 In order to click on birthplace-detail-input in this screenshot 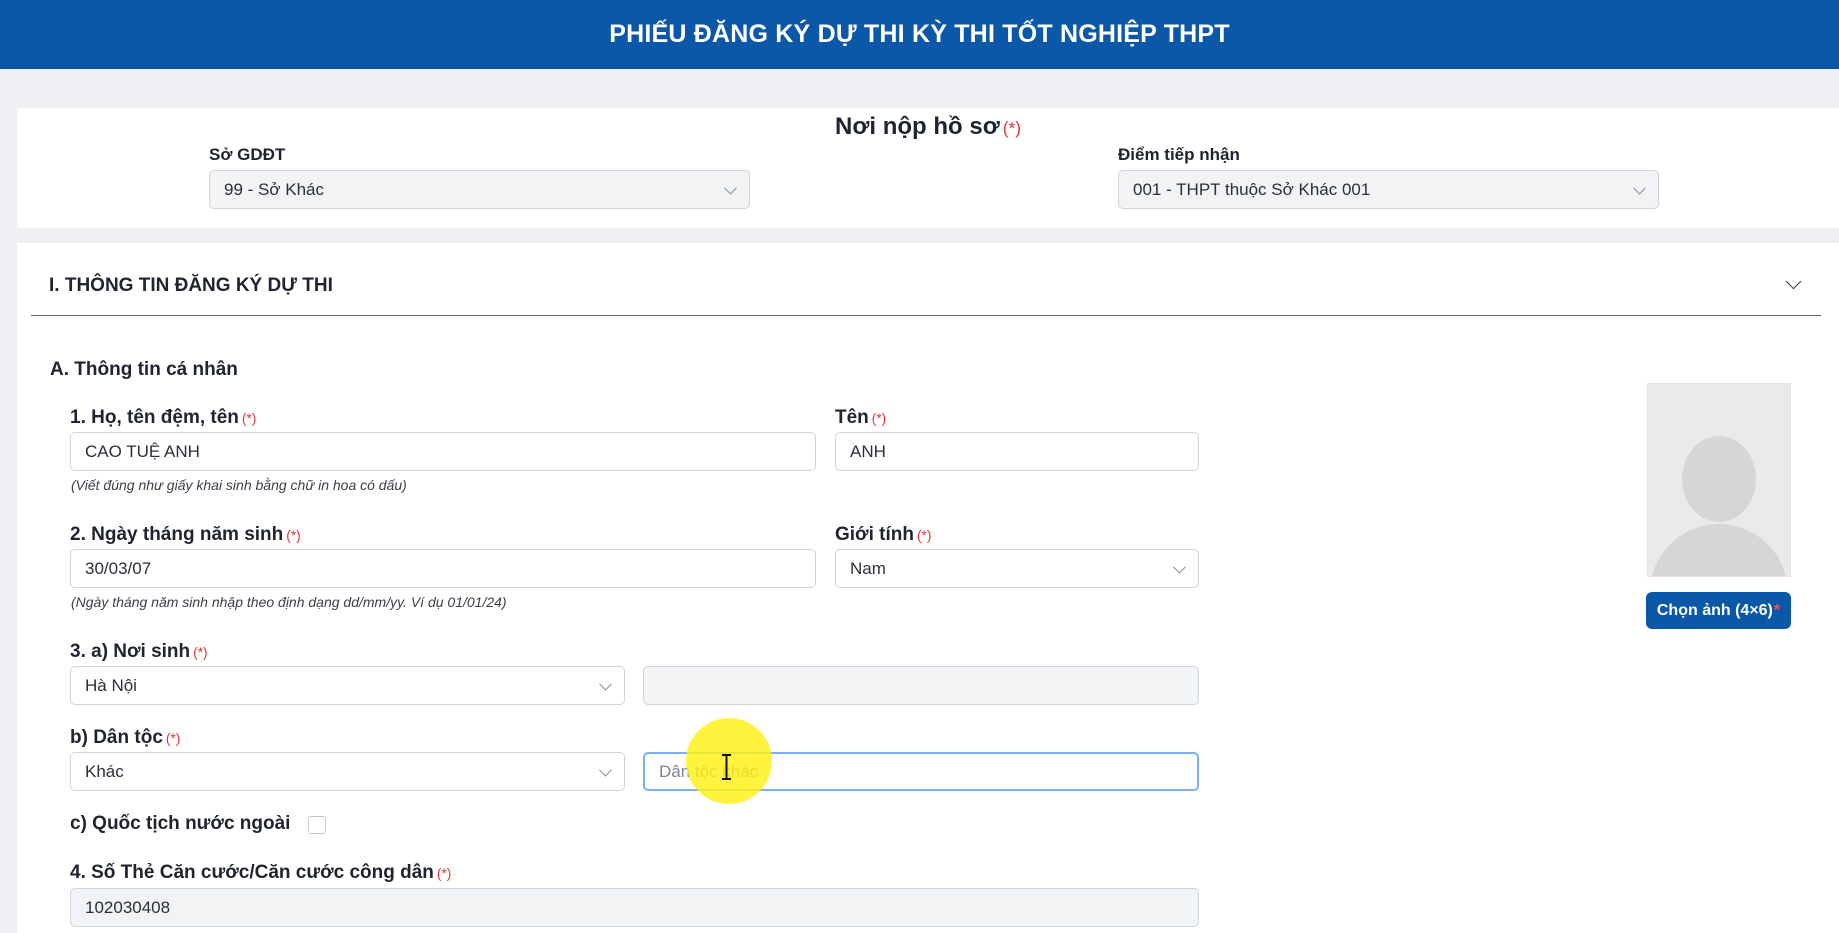, I will do `click(921, 685)`.